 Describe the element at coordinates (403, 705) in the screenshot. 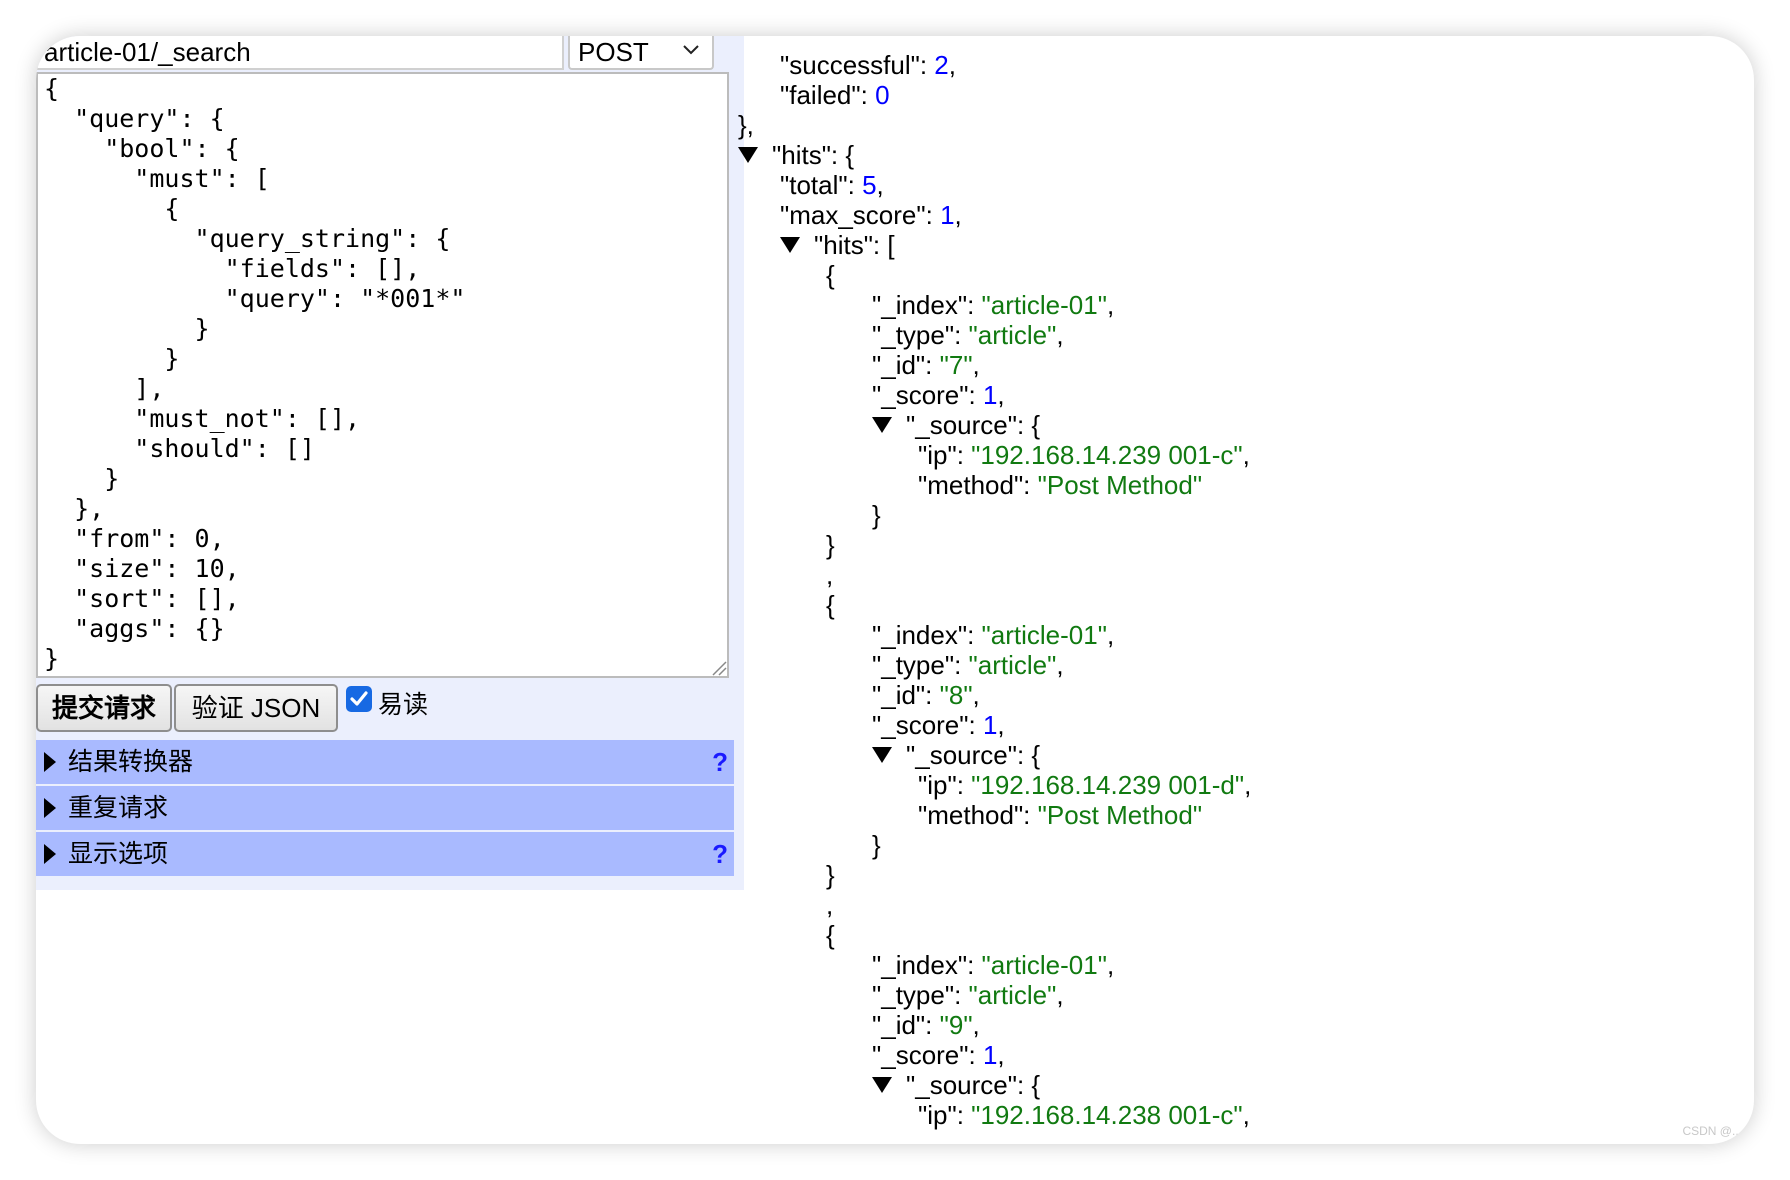

I see `pretty-label: 易读` at that location.